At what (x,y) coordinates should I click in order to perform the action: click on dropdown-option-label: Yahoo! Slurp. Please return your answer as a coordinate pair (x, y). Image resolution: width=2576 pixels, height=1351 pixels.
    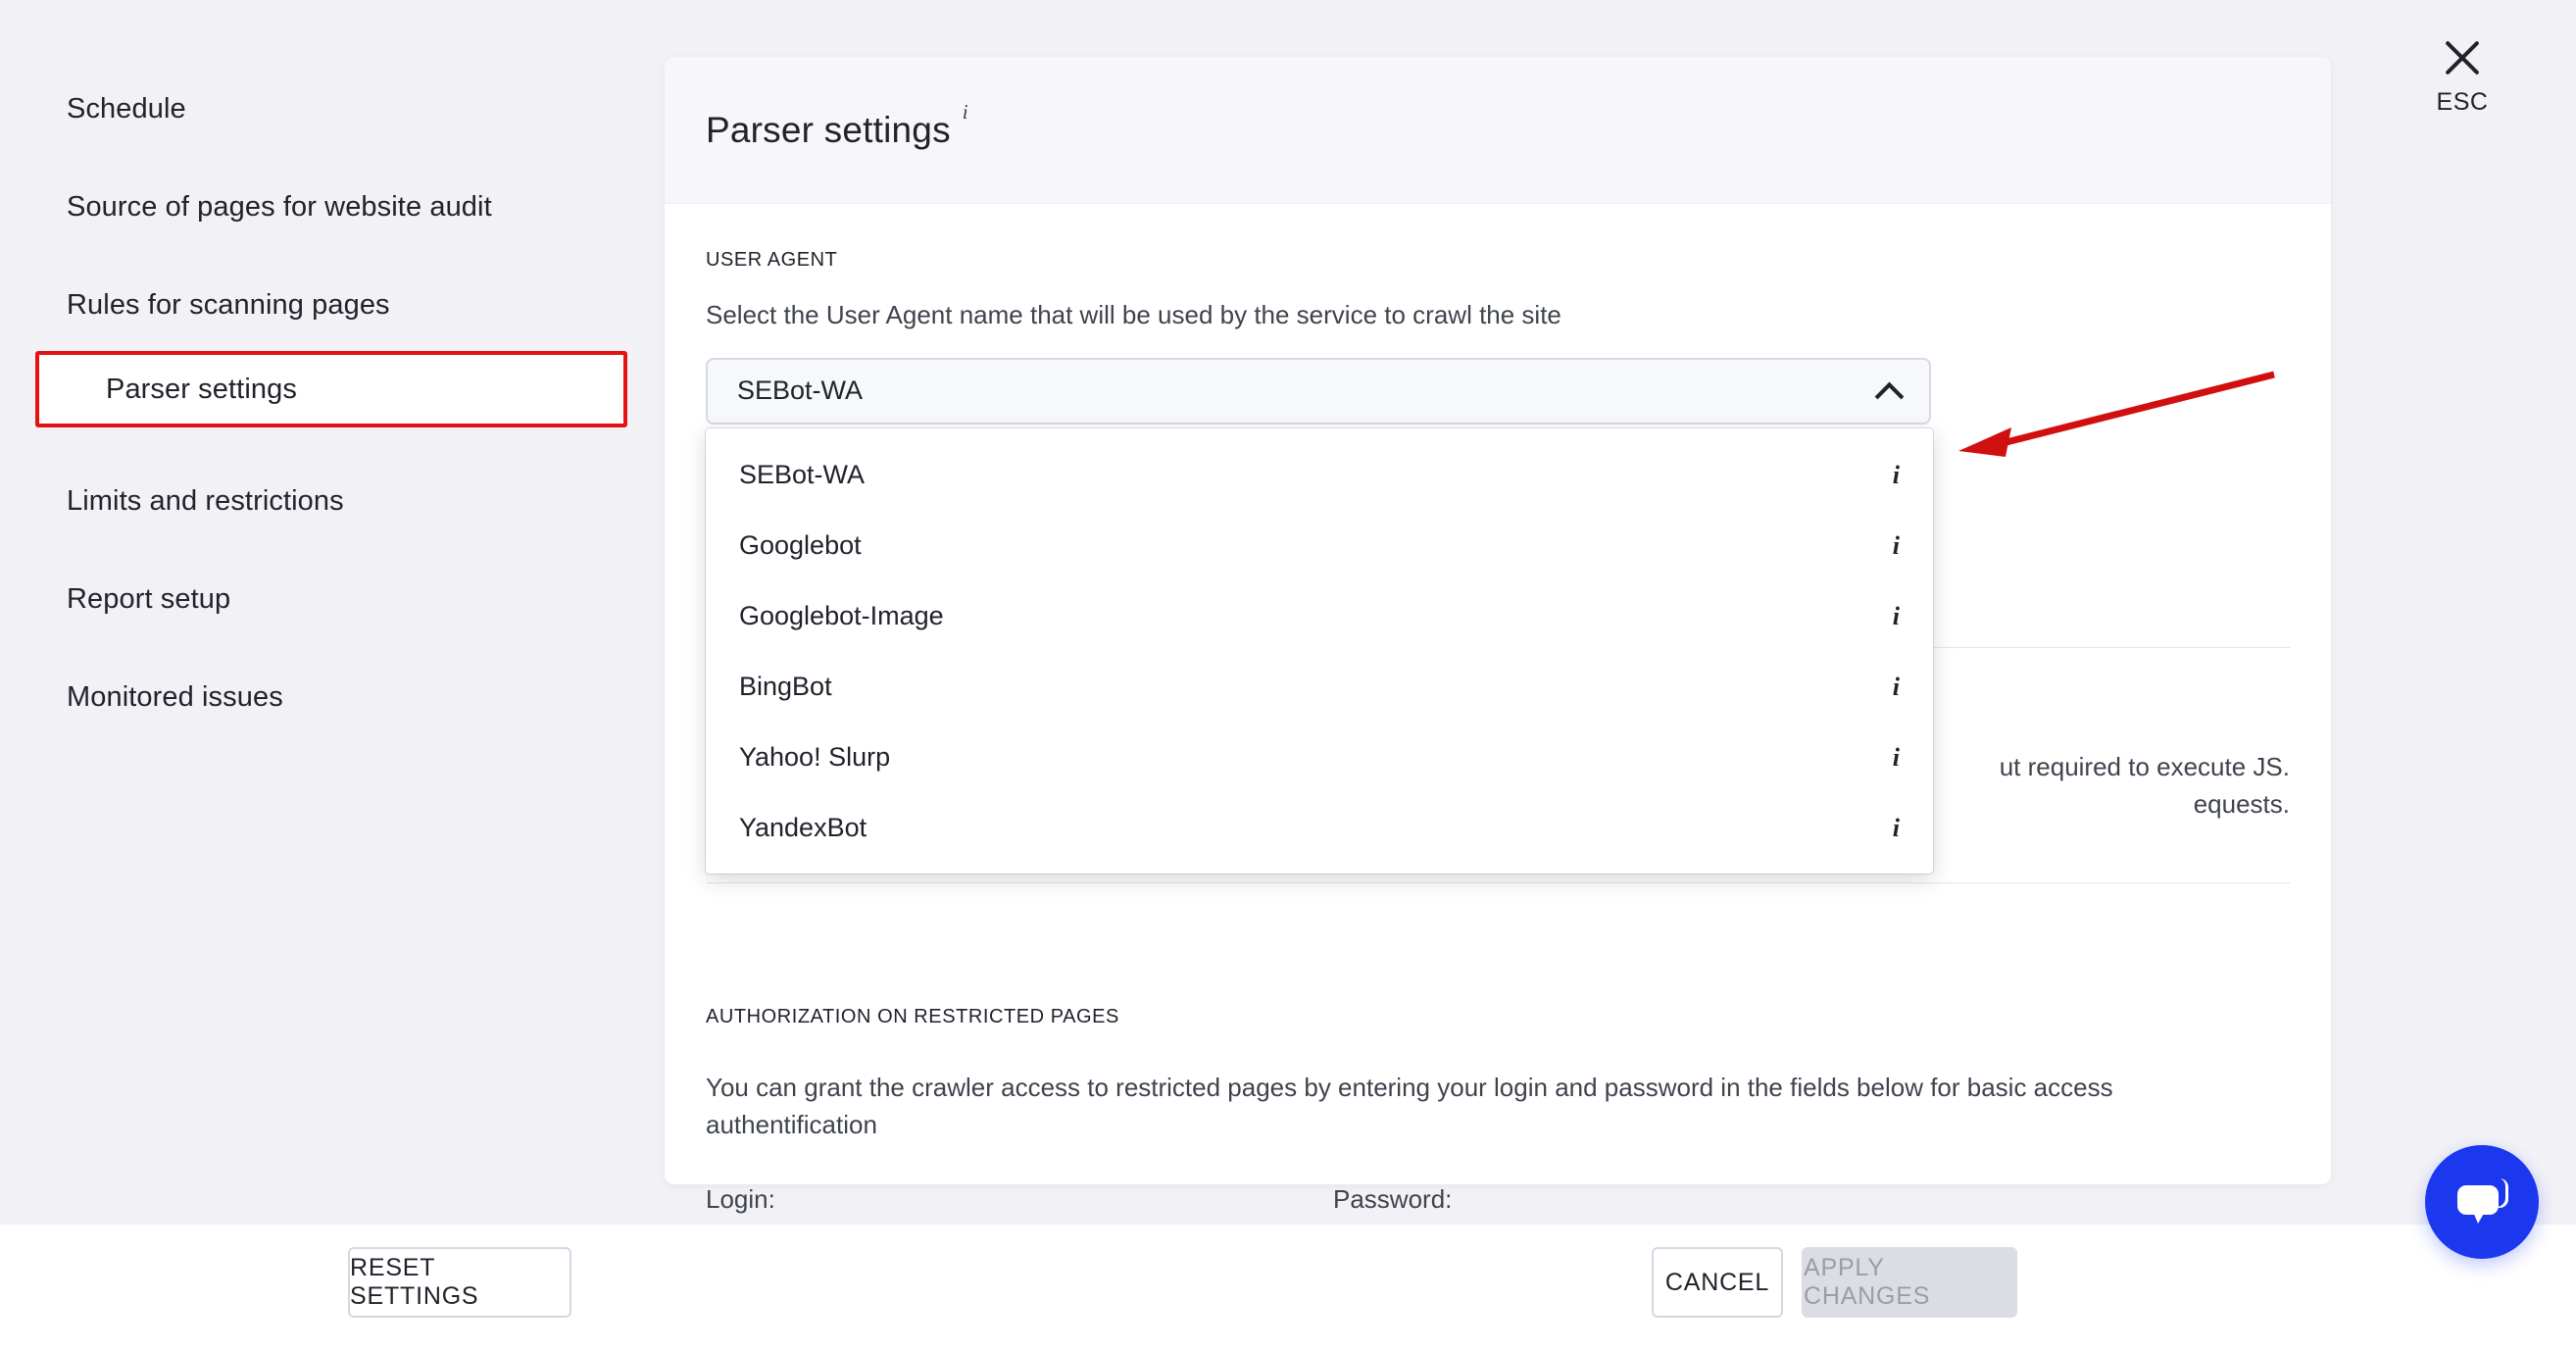
    Looking at the image, I should click on (815, 758).